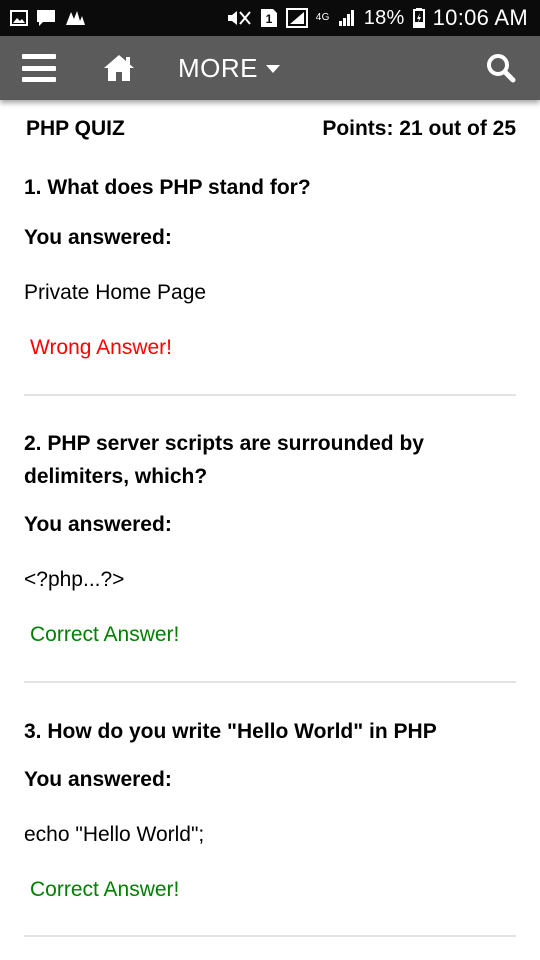 This screenshot has height=960, width=540. I want to click on mute-icon, so click(239, 18).